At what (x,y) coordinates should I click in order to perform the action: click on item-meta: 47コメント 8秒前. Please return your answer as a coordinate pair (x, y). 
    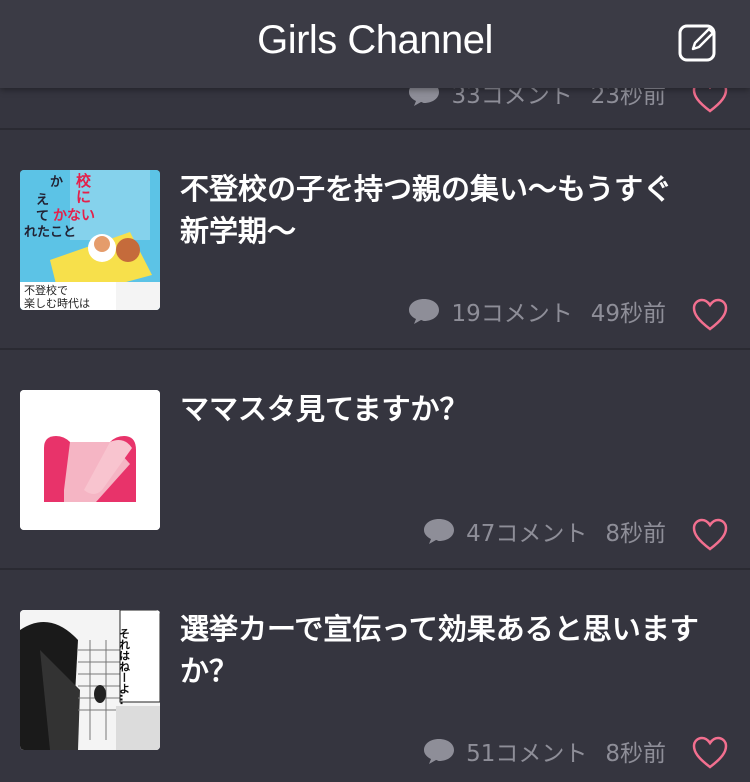
    Looking at the image, I should click on (544, 531).